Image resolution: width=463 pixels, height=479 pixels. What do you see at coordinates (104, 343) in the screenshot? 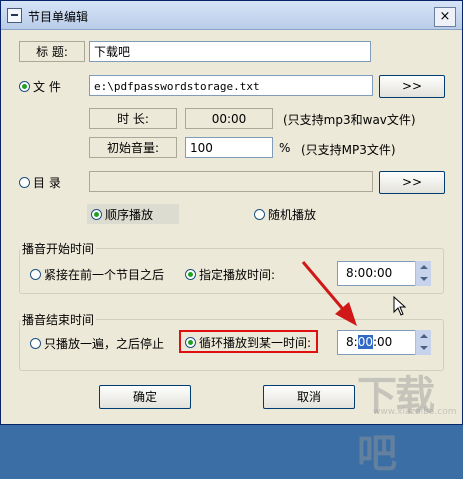
I see `play-once-label: 只播放一遍，之后停止` at bounding box center [104, 343].